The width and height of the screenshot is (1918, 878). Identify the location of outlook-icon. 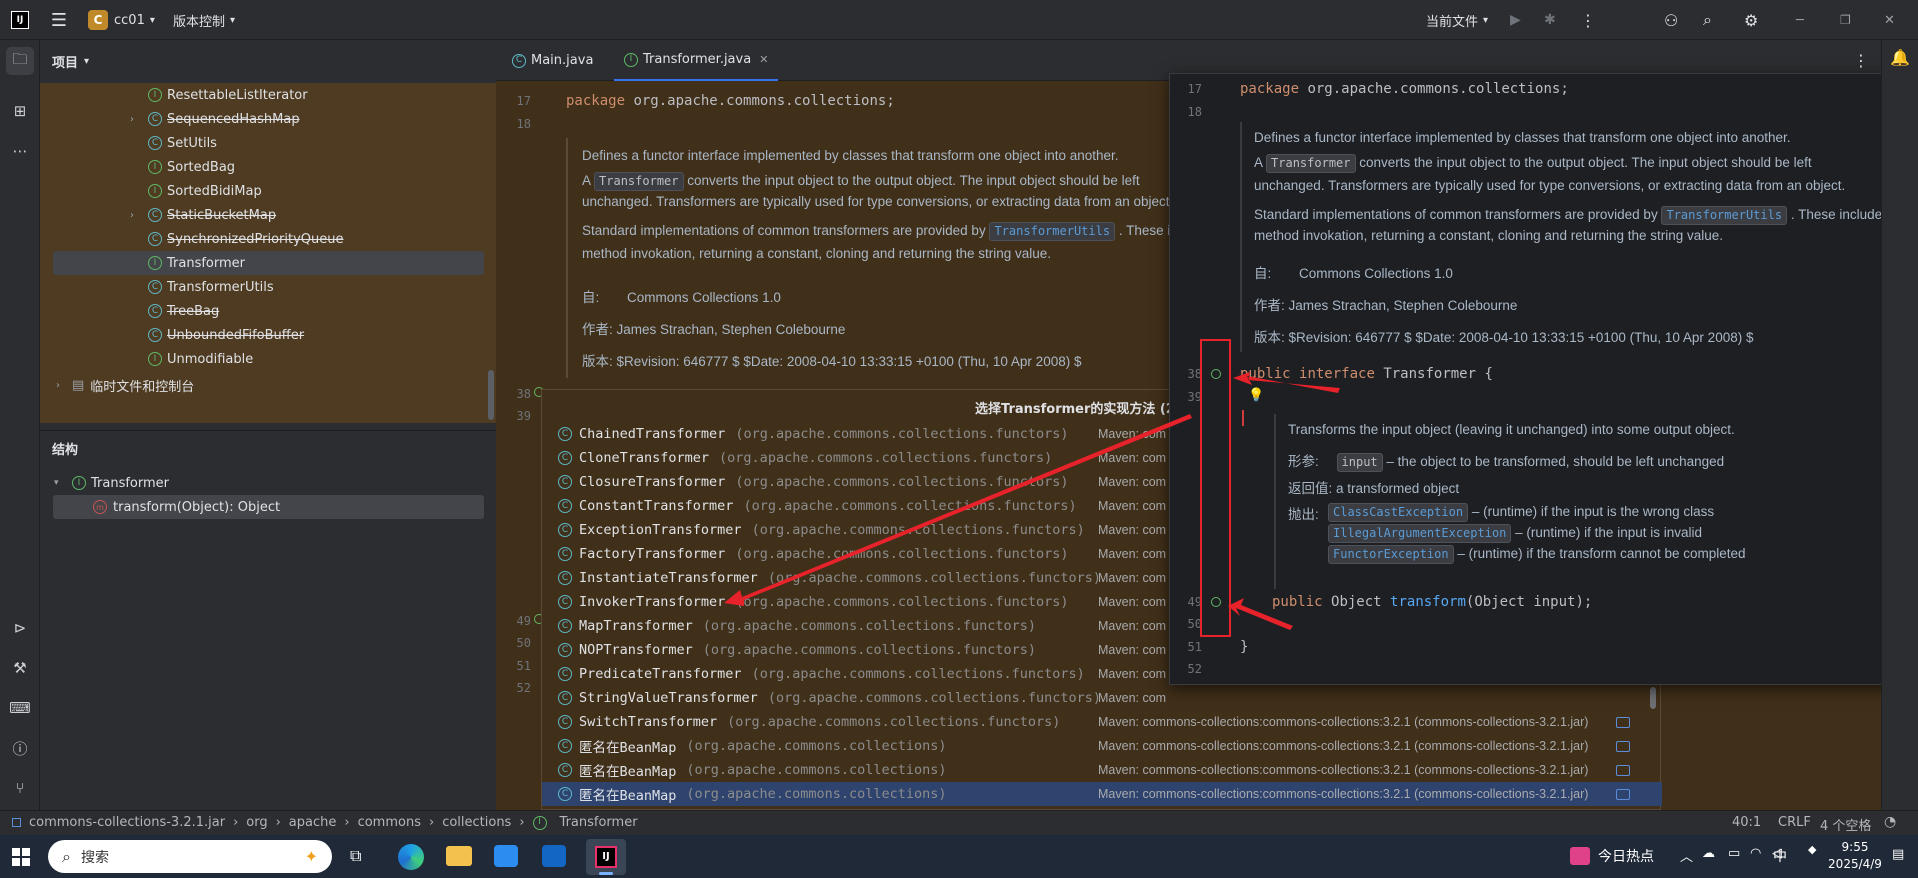
(554, 856).